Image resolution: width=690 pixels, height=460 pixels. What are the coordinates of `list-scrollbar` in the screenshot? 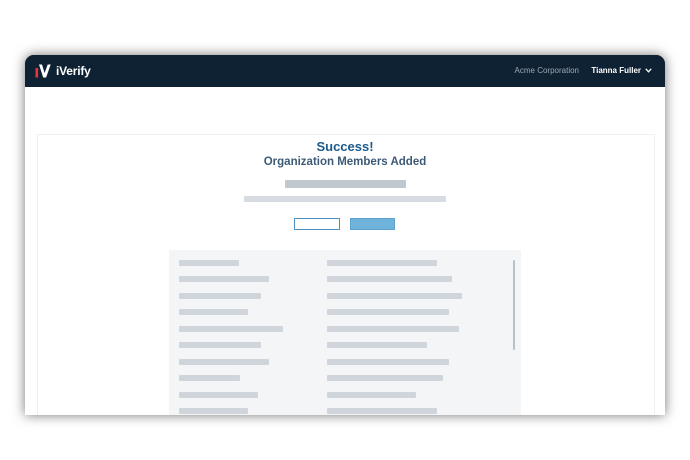 It's located at (514, 305).